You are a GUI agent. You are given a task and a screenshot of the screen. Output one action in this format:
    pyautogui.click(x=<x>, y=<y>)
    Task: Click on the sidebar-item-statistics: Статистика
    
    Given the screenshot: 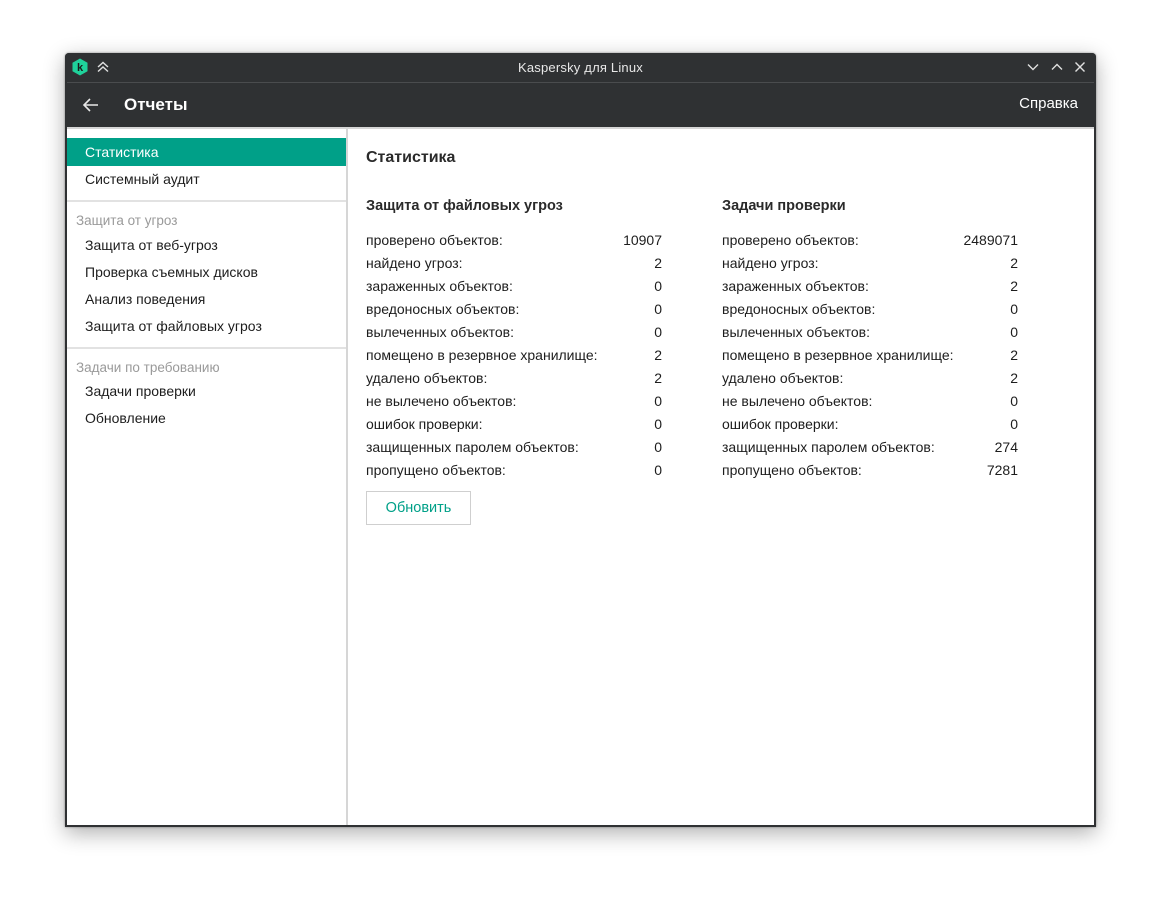 What is the action you would take?
    pyautogui.click(x=206, y=152)
    